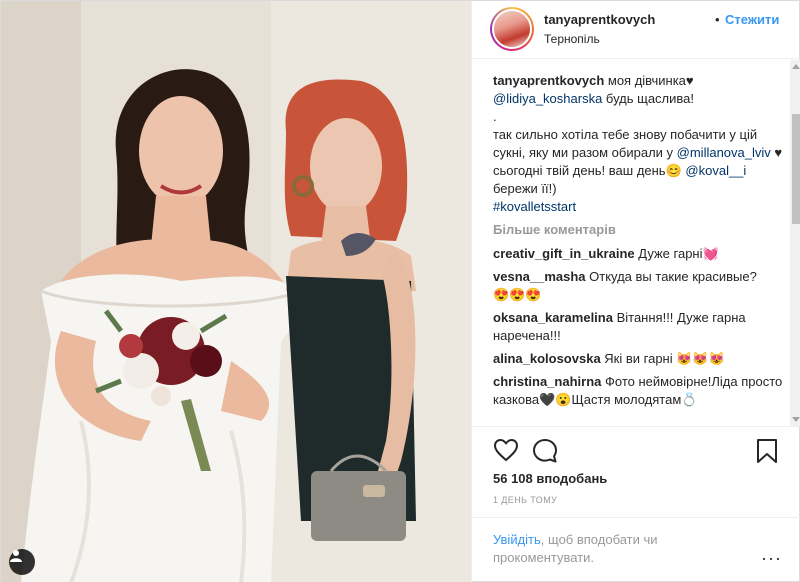 This screenshot has height=582, width=800. I want to click on header-username: tanyaprentkovych, so click(599, 19).